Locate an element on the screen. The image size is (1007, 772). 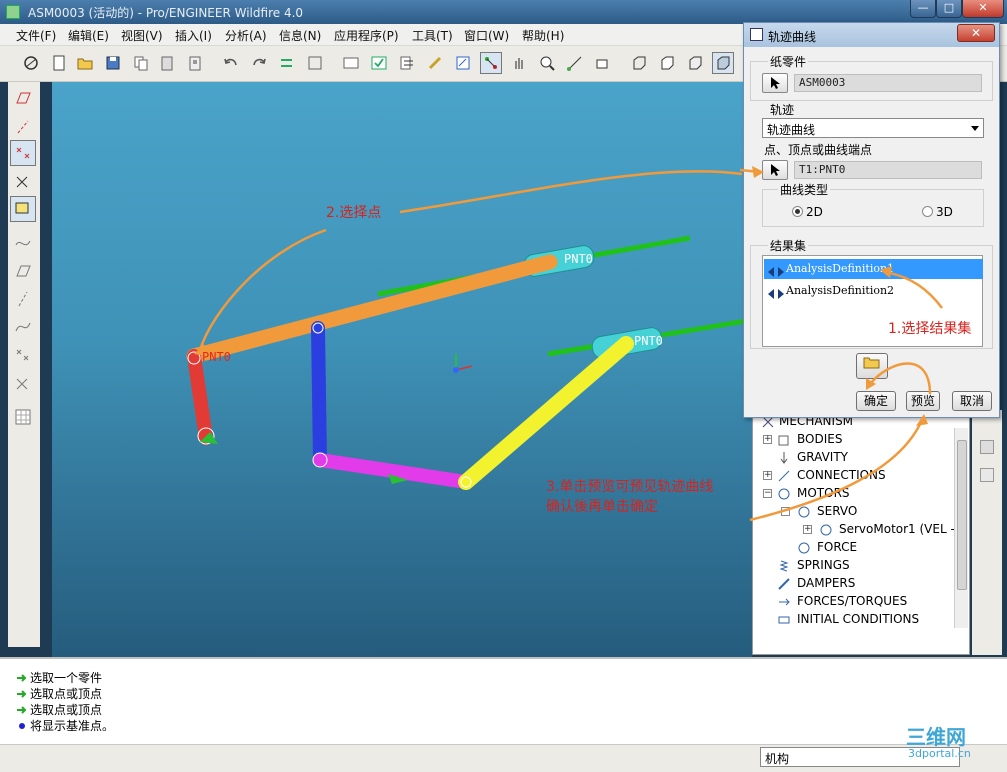
shading-icon is located at coordinates (723, 63).